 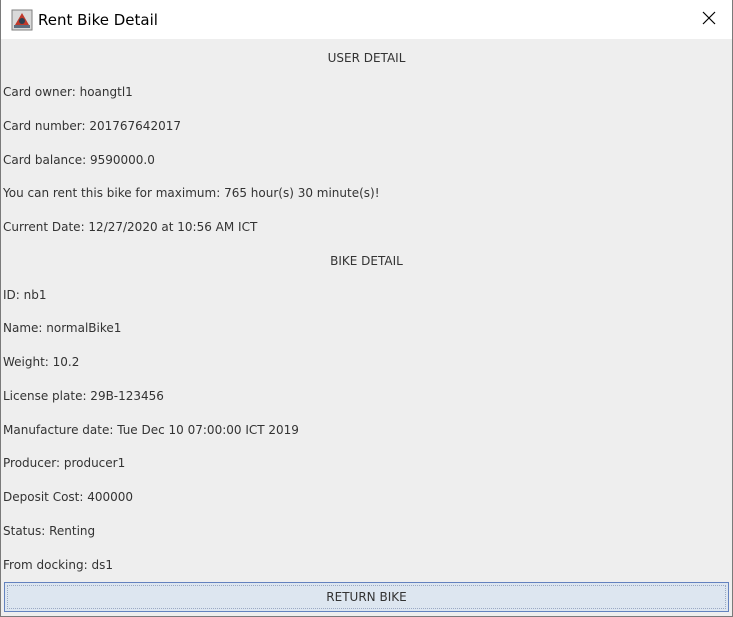 I want to click on card-number-label: Card number: 201767642017, so click(x=92, y=126).